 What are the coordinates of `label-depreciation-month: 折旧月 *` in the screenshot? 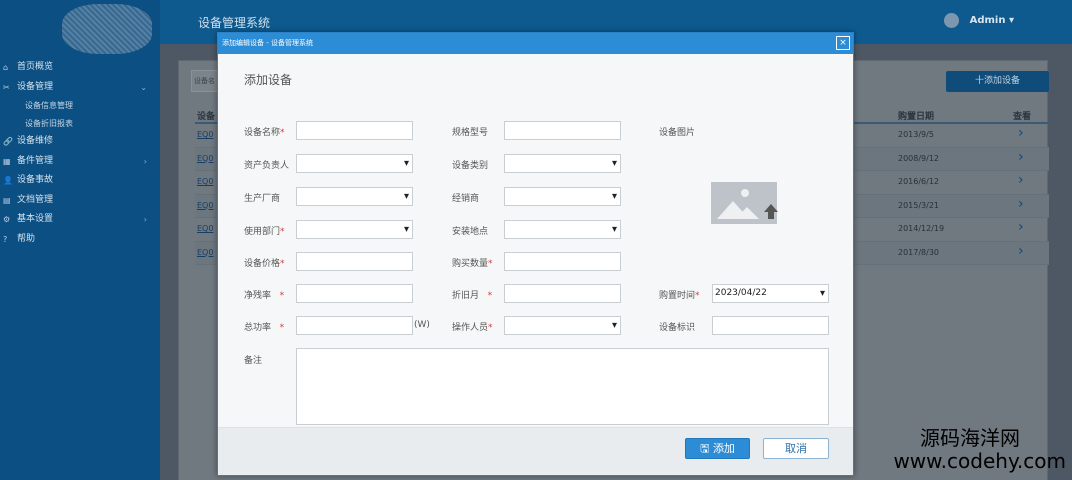 It's located at (472, 294).